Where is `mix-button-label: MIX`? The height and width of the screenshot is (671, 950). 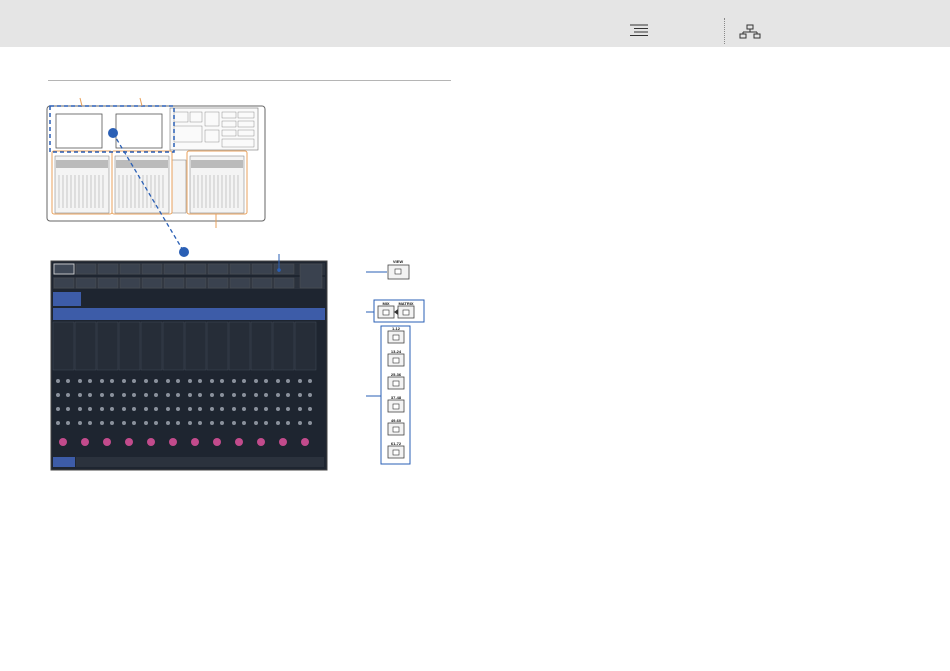
mix-button-label: MIX is located at coordinates (386, 303).